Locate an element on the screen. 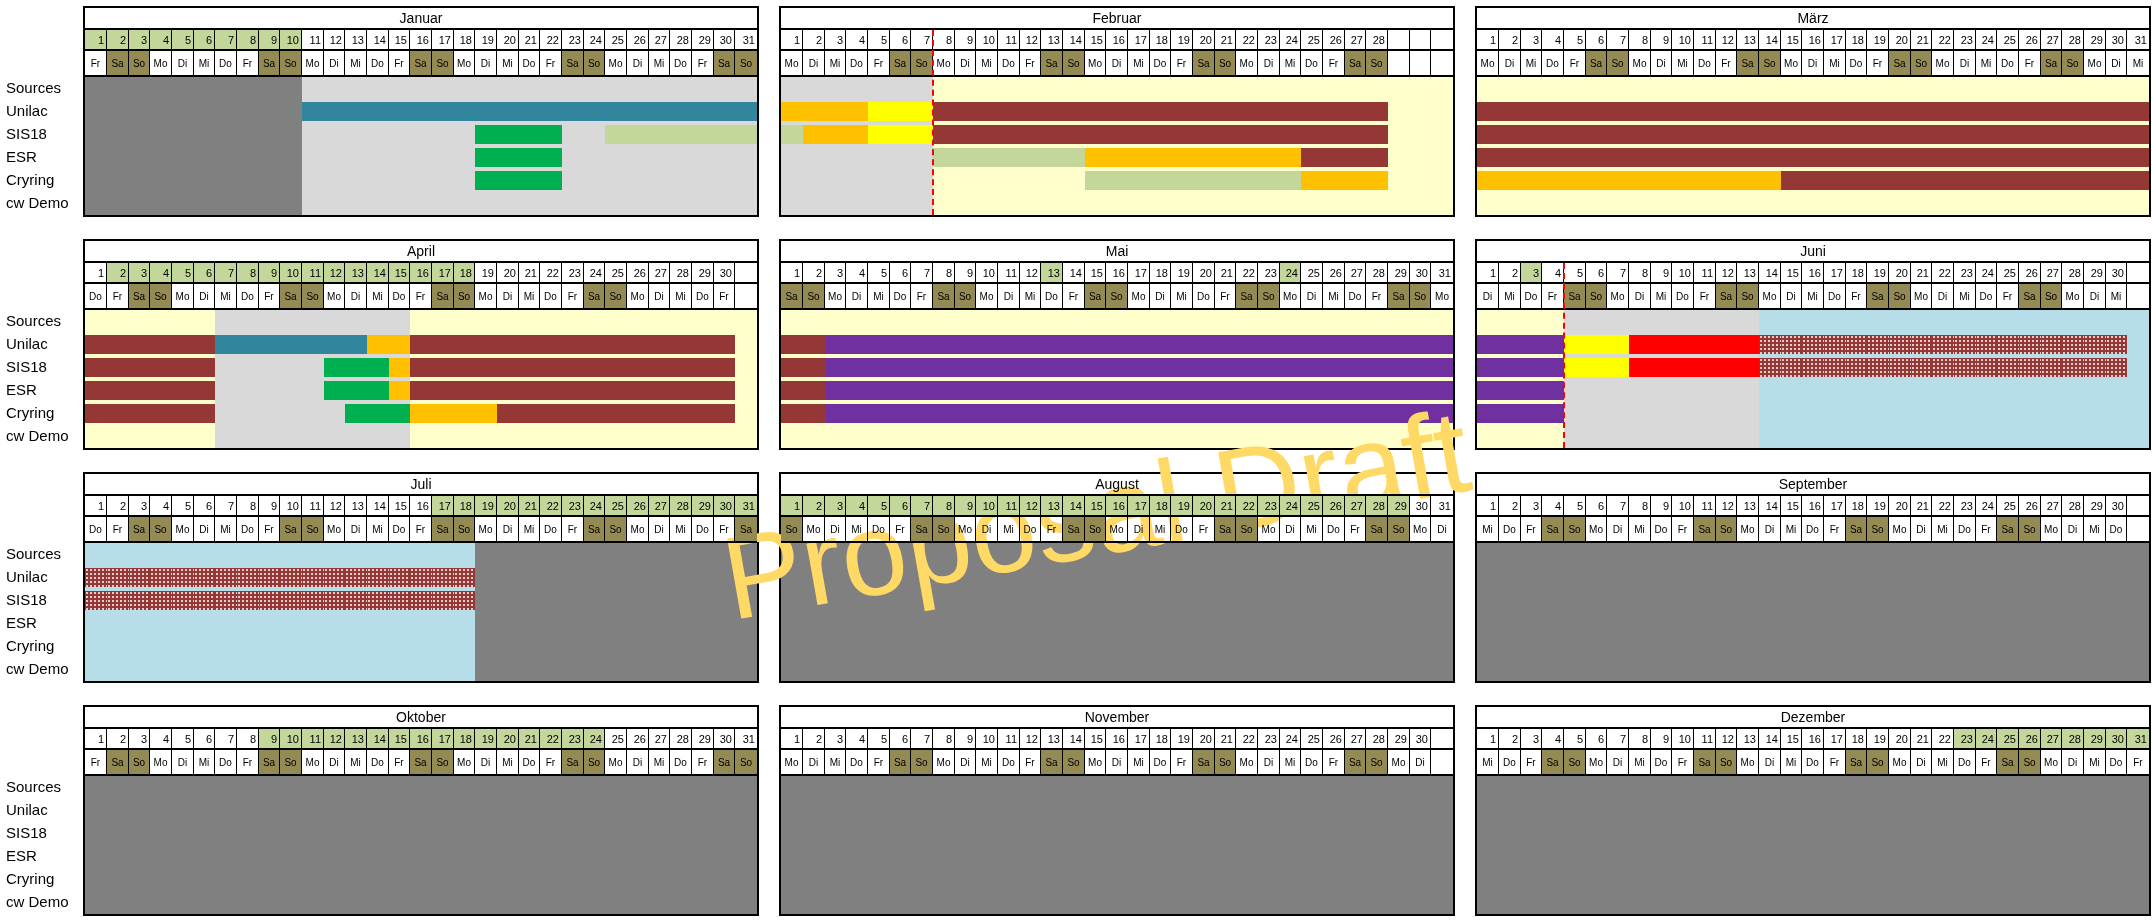 Image resolution: width=2152 pixels, height=922 pixels. day-number: 1 is located at coordinates (96, 39).